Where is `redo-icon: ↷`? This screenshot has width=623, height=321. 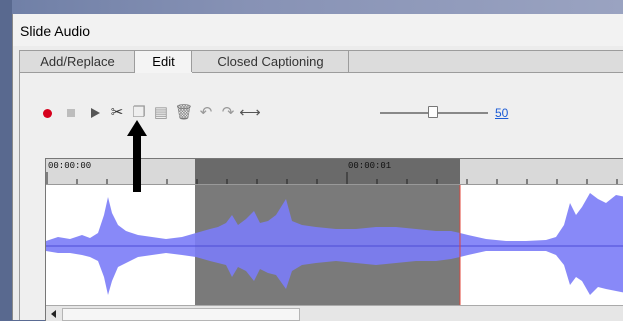
redo-icon: ↷ is located at coordinates (228, 112).